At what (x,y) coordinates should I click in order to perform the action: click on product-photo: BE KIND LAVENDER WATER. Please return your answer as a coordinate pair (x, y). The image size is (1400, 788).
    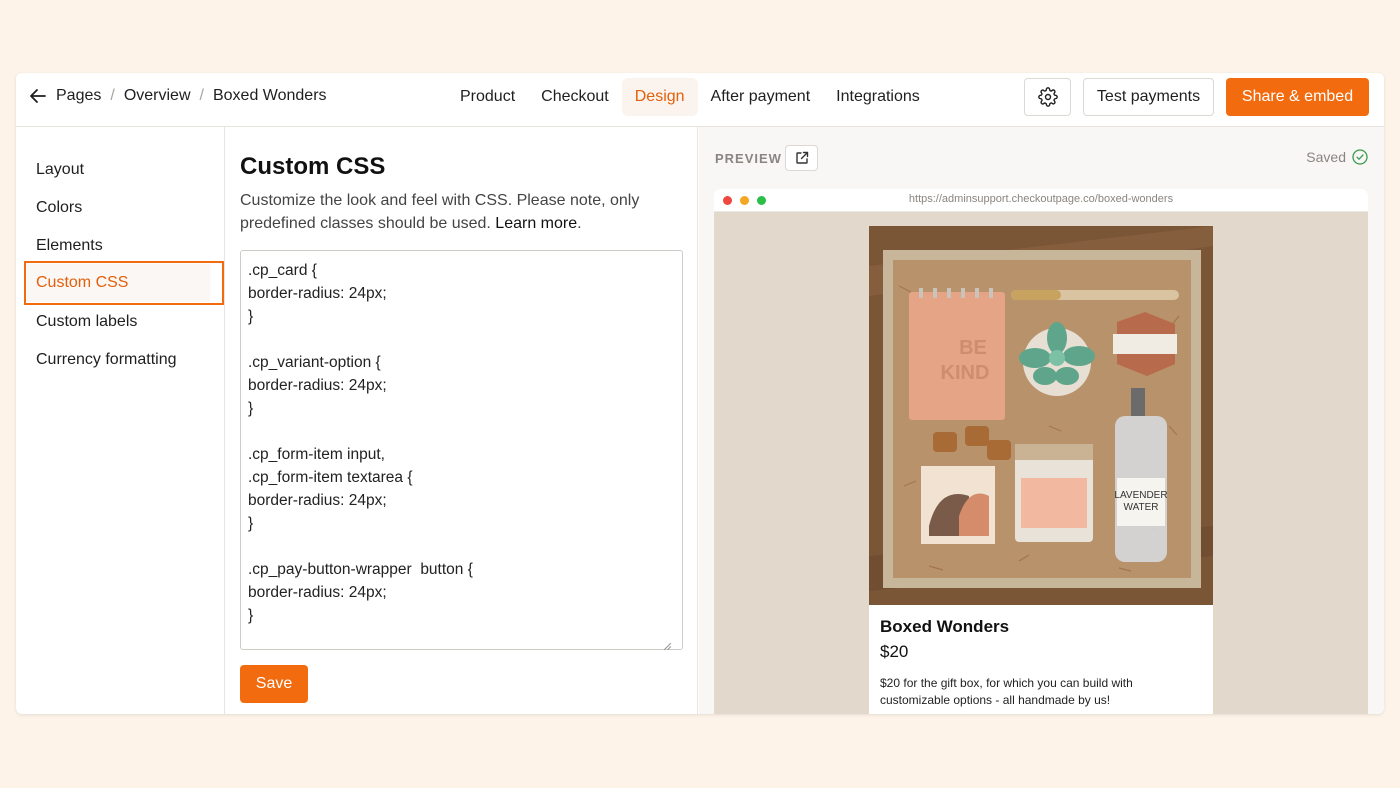
    Looking at the image, I should click on (1041, 415).